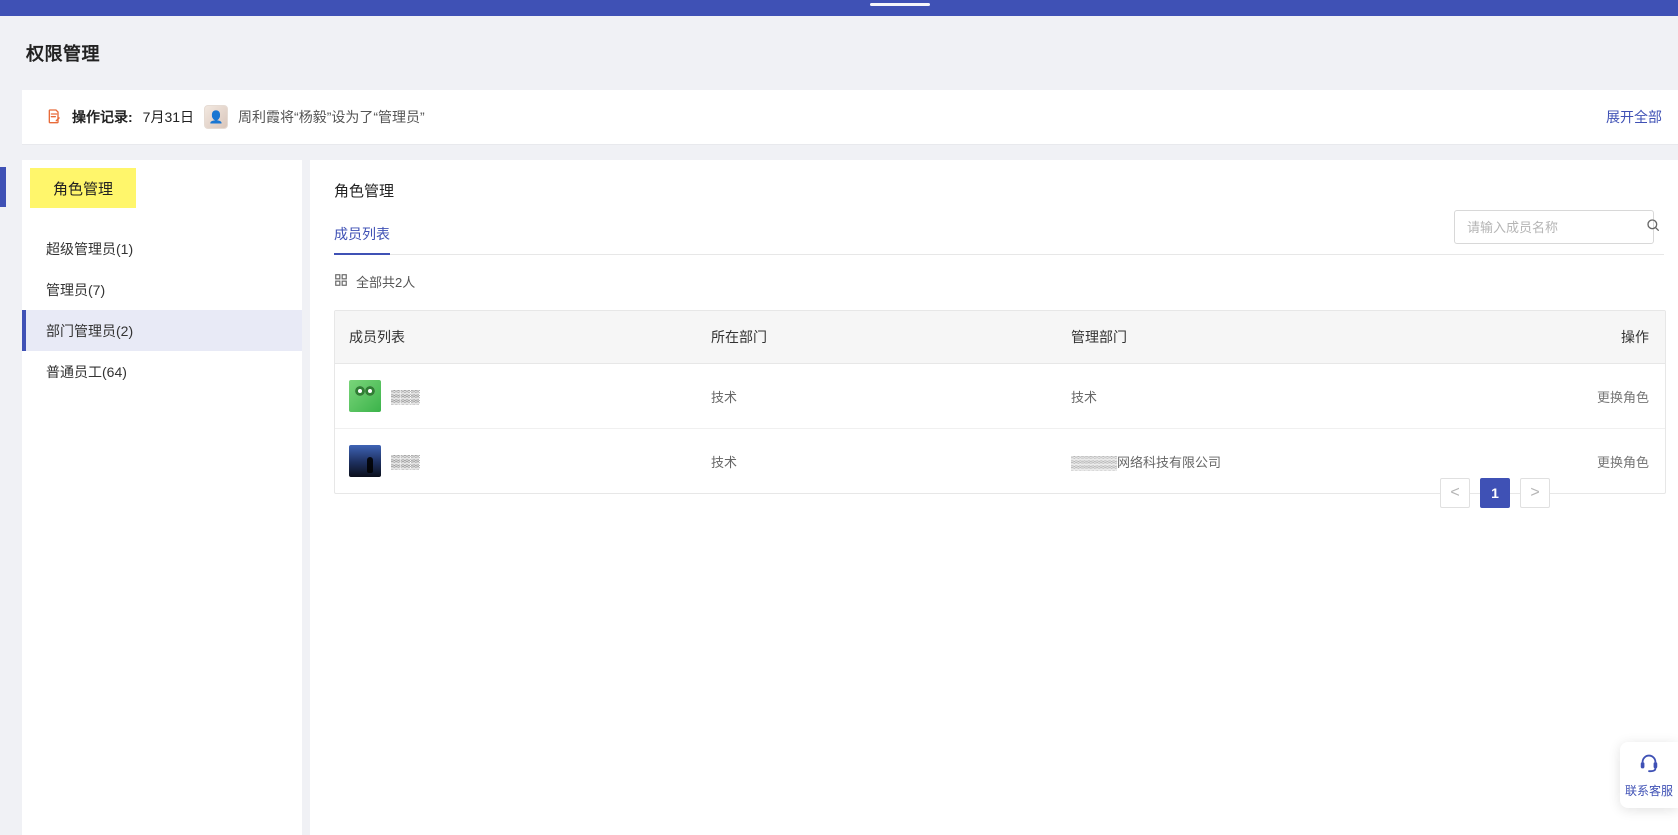 The image size is (1678, 835). What do you see at coordinates (76, 289) in the screenshot?
I see `sidebar-item-label: 管理员(7)` at bounding box center [76, 289].